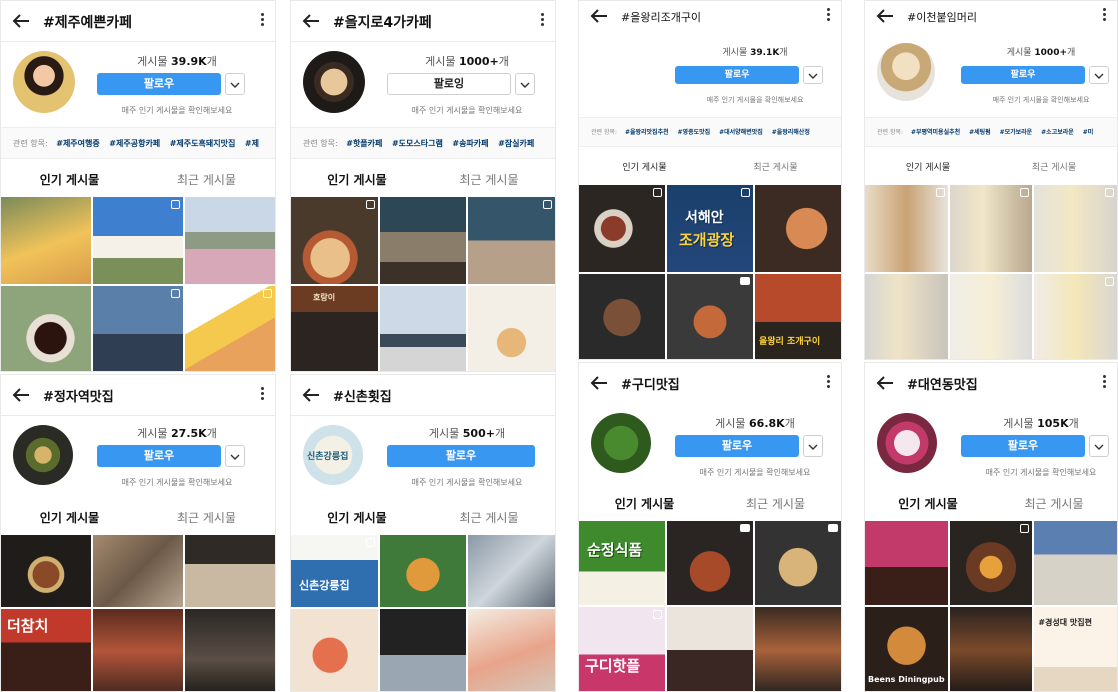  Describe the element at coordinates (622, 649) in the screenshot. I see `post-thumbnail: 구디핫플` at that location.